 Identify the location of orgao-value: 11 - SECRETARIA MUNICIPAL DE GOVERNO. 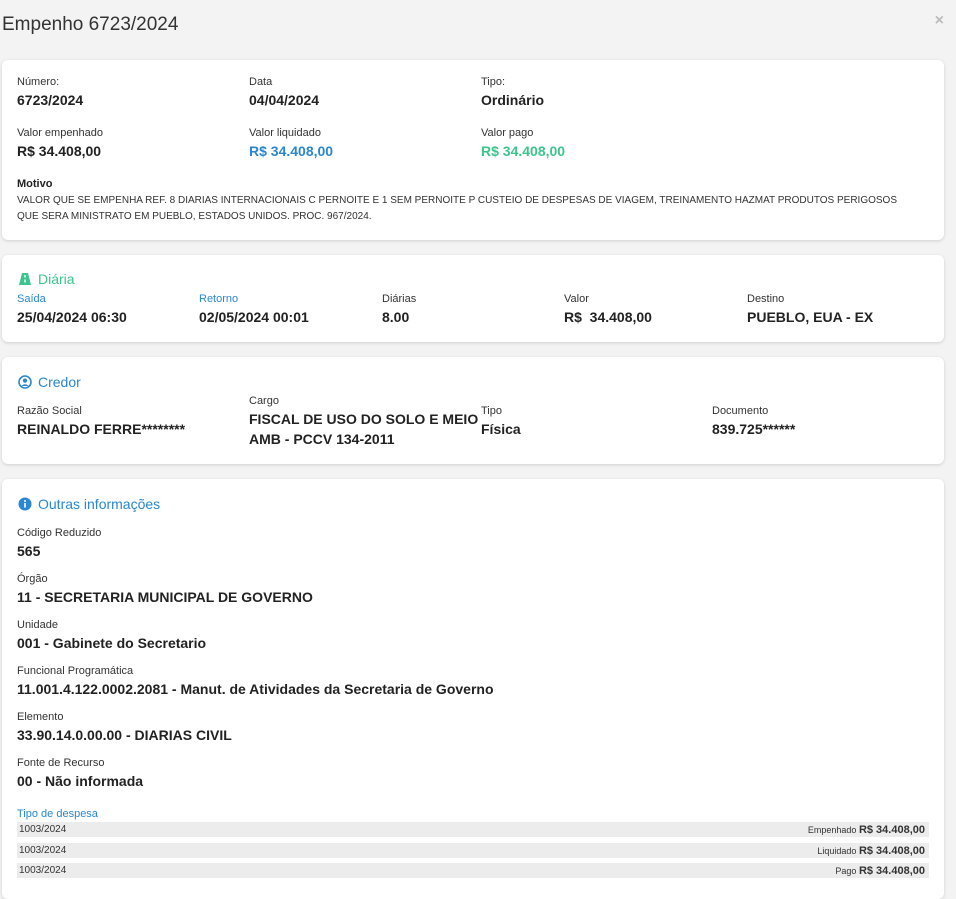
(165, 597).